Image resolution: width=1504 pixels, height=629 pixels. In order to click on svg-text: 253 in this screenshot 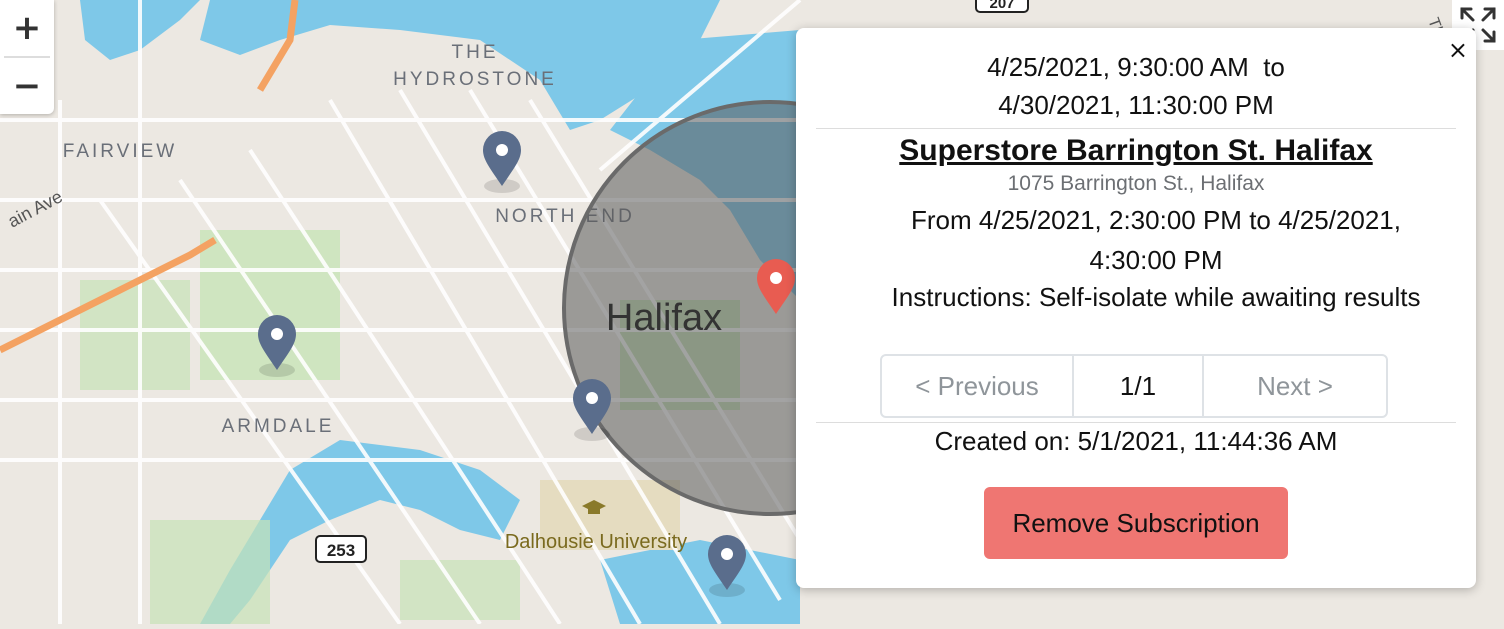, I will do `click(341, 550)`.